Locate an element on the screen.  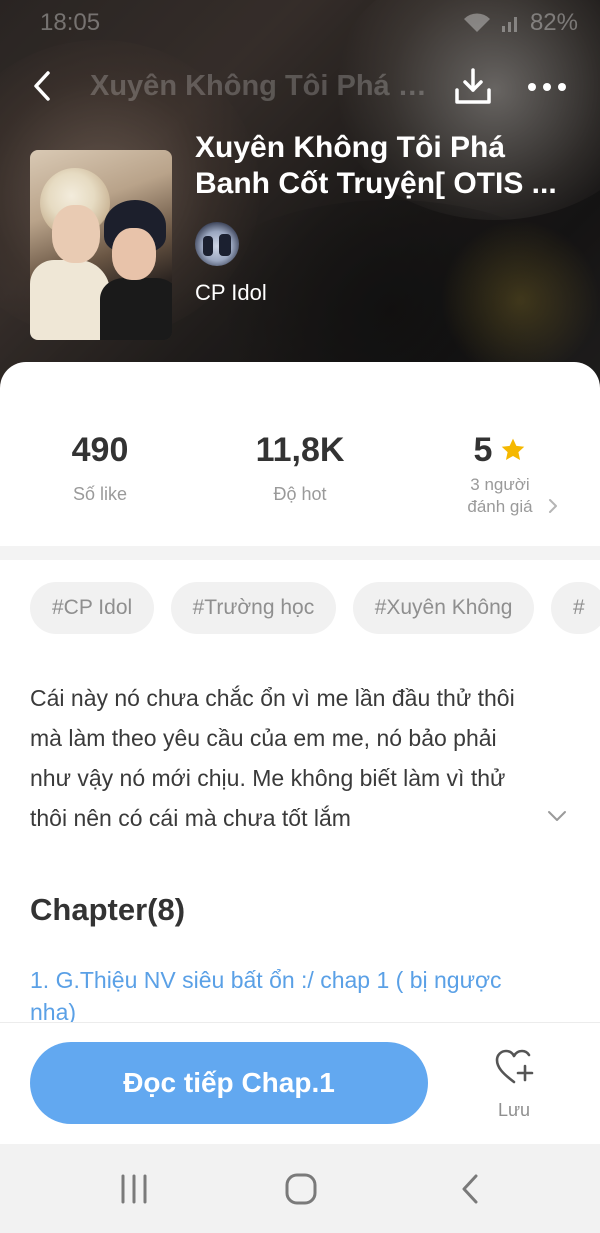
nav-back-icon is located at coordinates (470, 1189).